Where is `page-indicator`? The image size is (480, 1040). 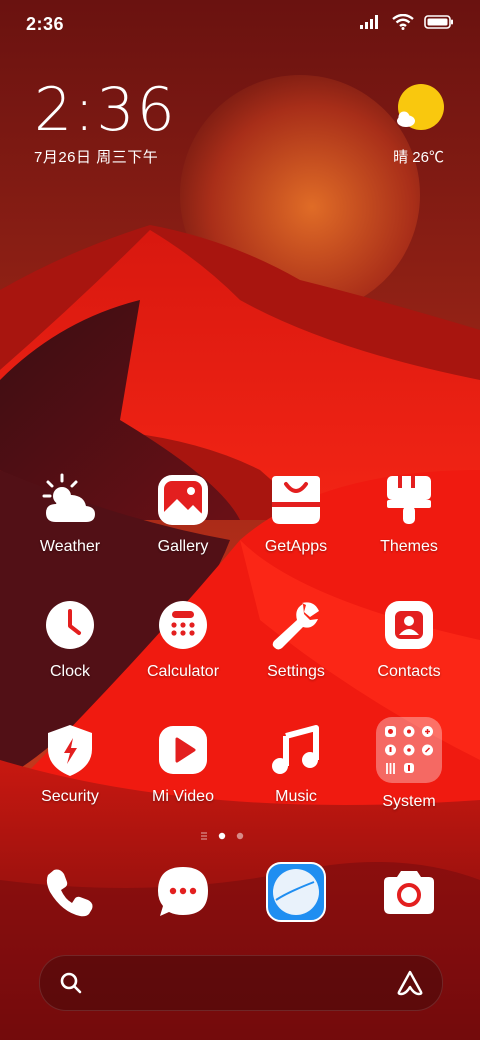
page-indicator is located at coordinates (230, 836).